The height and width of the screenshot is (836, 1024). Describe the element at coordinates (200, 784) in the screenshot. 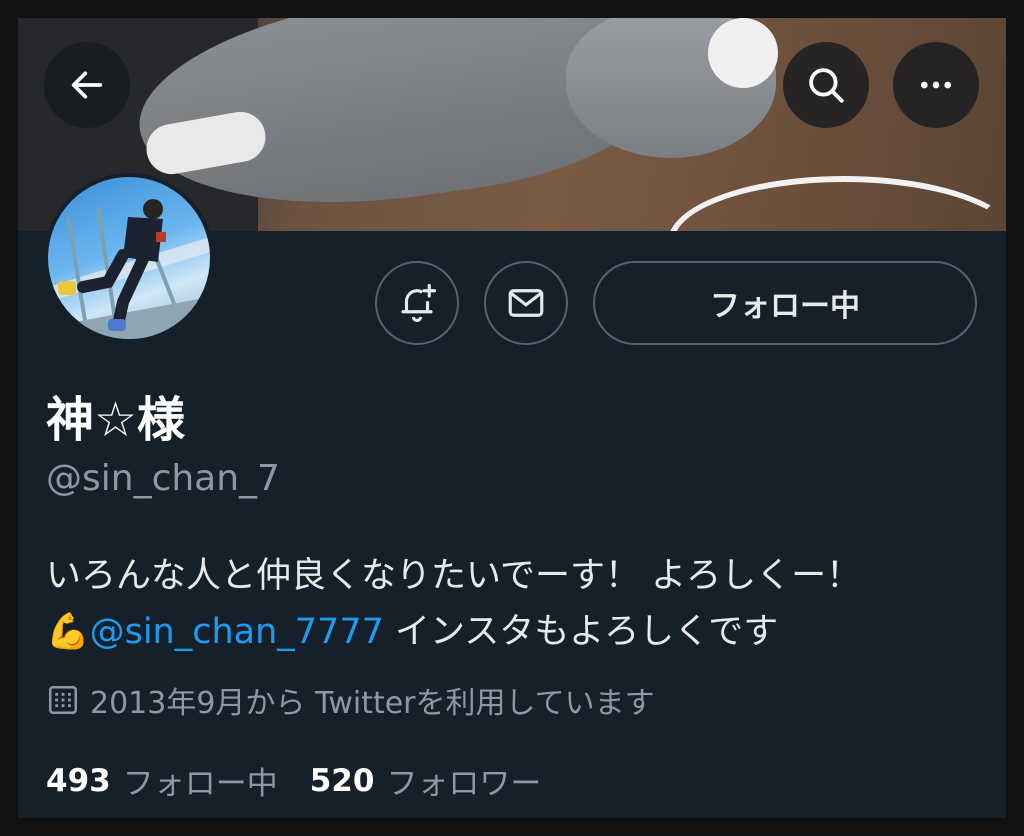

I see `following-label: フォロー中` at that location.